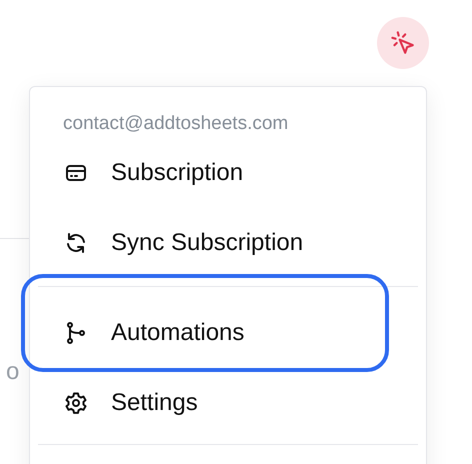  What do you see at coordinates (176, 124) in the screenshot?
I see `account-email: contact@addtosheets.com` at bounding box center [176, 124].